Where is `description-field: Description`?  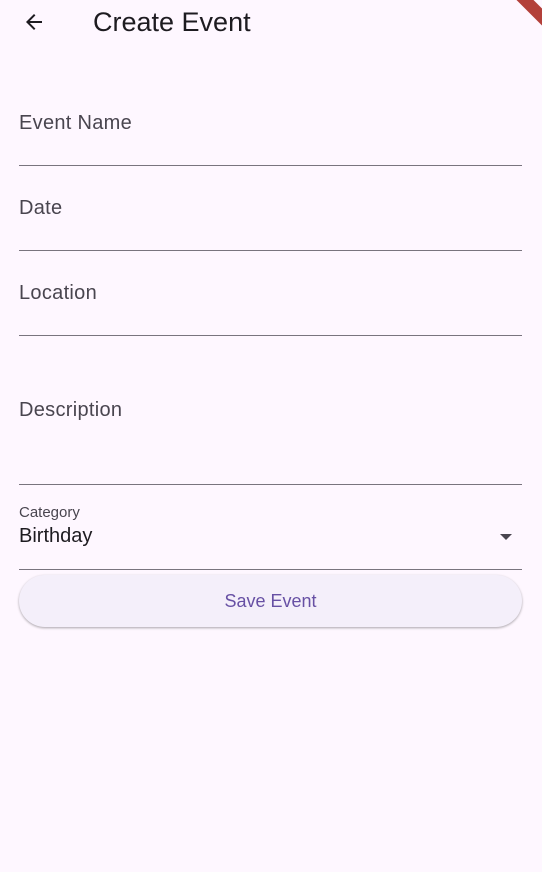 description-field: Description is located at coordinates (270, 417).